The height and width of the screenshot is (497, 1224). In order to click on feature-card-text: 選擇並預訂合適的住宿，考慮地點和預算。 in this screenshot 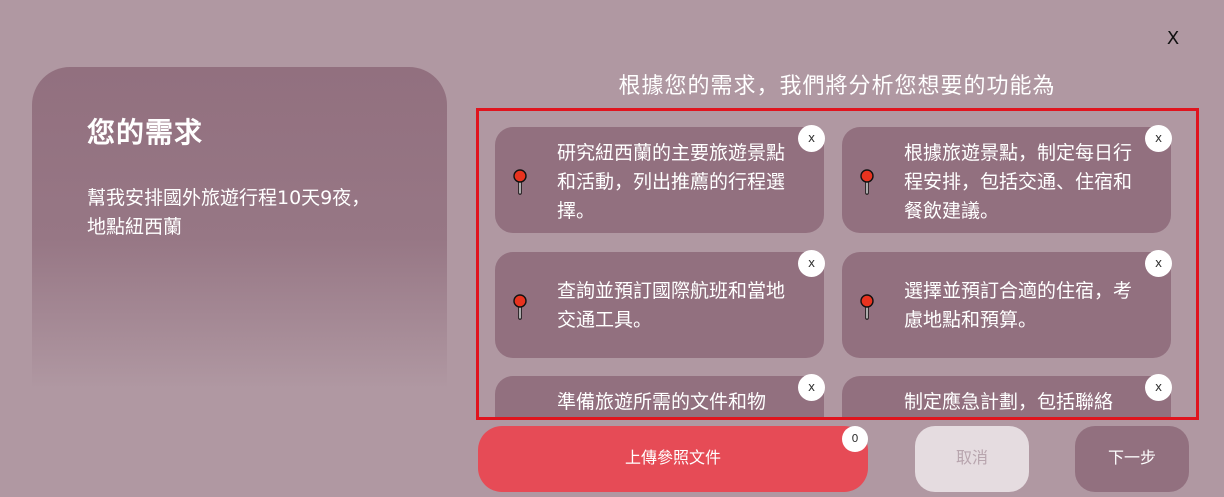, I will do `click(1018, 305)`.